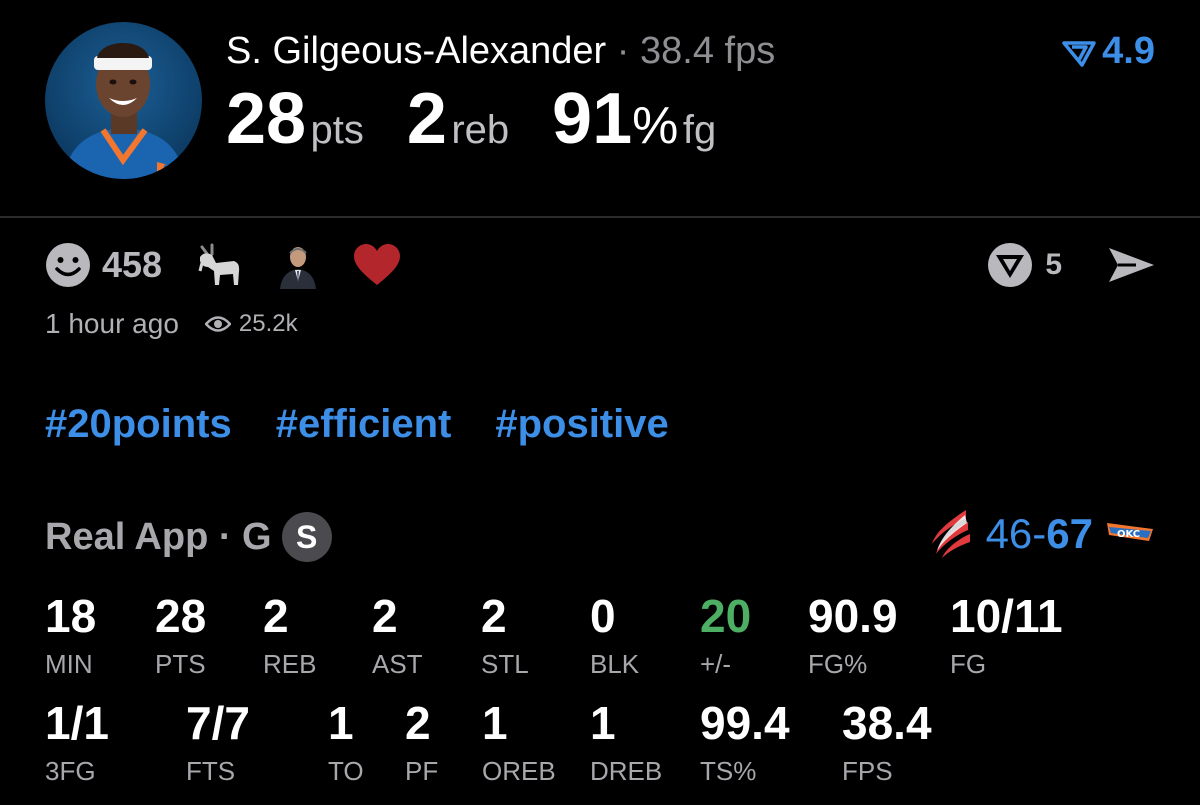 The height and width of the screenshot is (805, 1200). Describe the element at coordinates (728, 771) in the screenshot. I see `stat-label: TS%` at that location.